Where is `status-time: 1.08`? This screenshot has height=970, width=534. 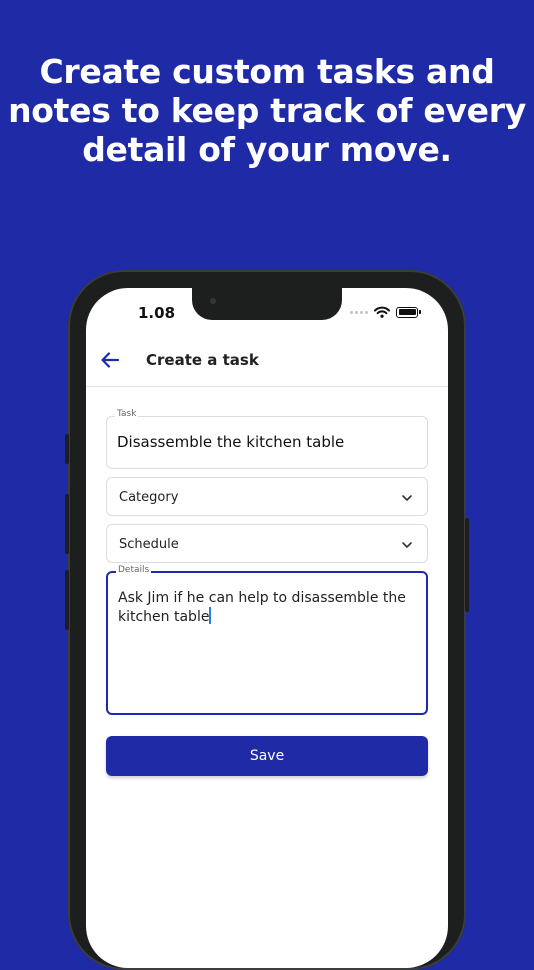 status-time: 1.08 is located at coordinates (157, 313).